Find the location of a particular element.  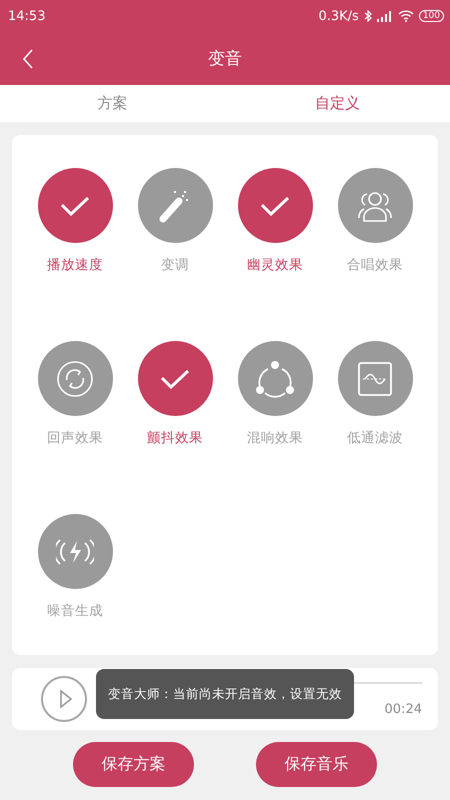

message-toast: 变音大师：当前尚未开启音效，设置无效 is located at coordinates (225, 694).